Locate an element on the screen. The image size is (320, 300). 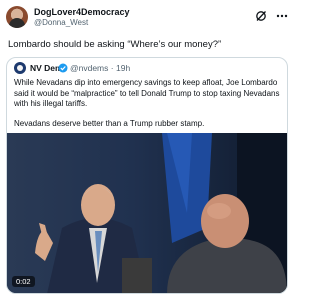
quoted-author-handle: @nvdems is located at coordinates (89, 68).